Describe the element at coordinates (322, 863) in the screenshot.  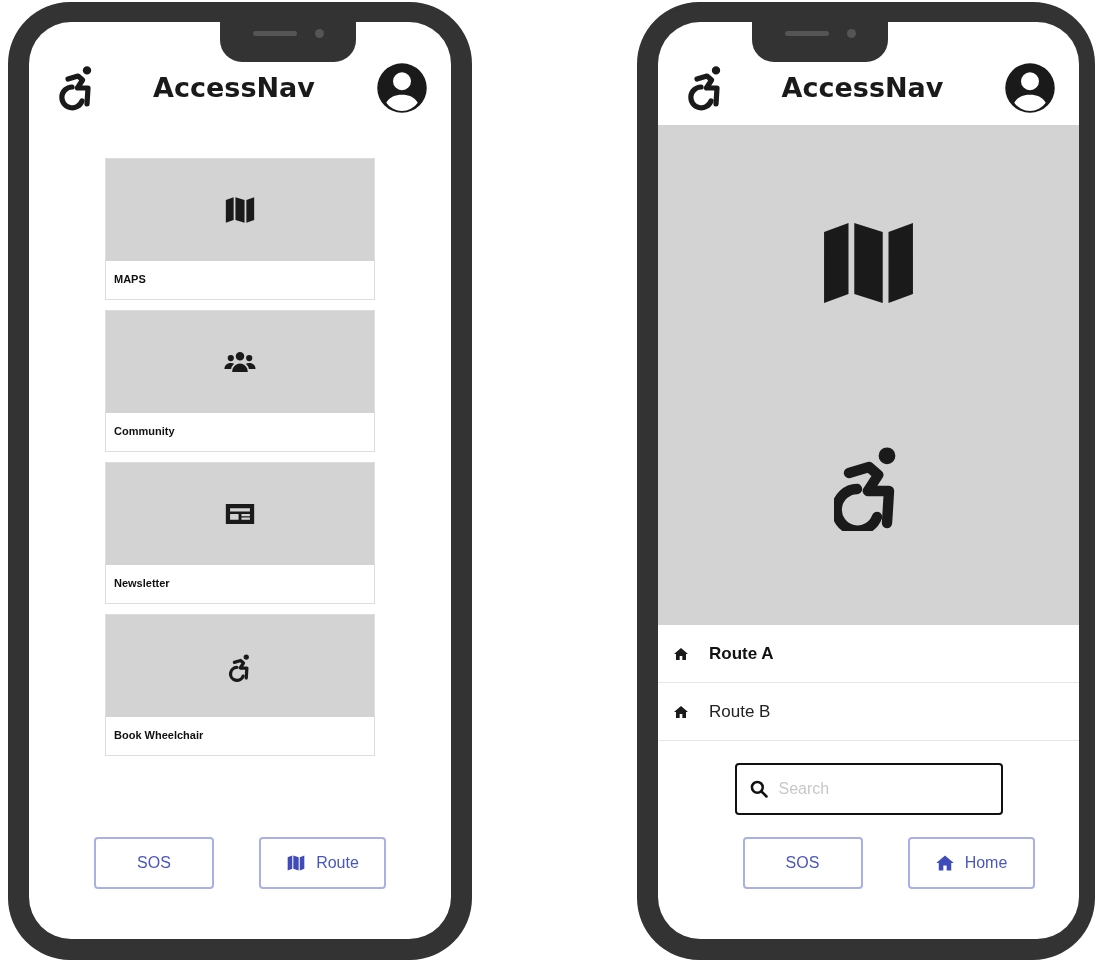
I see `route-button: Route` at that location.